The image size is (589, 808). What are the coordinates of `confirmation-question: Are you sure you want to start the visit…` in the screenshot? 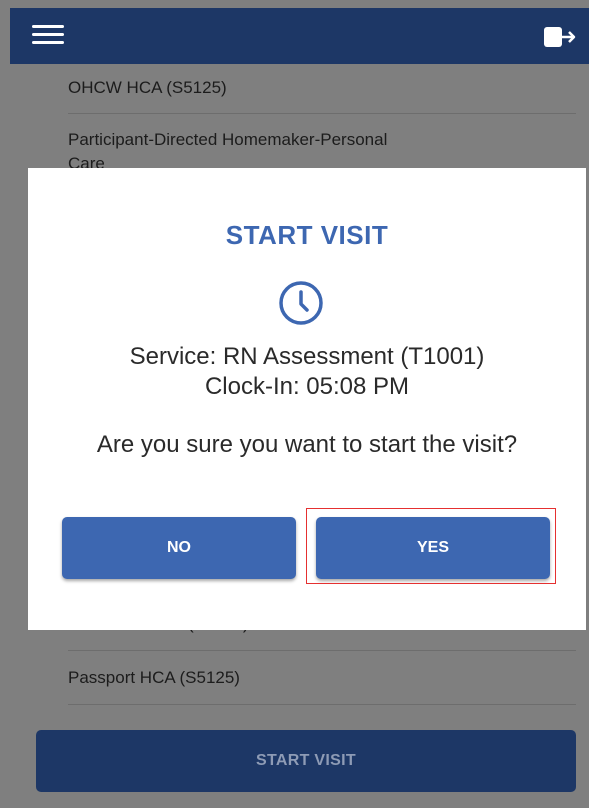 It's located at (307, 445).